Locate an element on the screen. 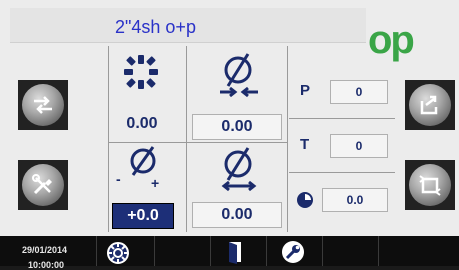 The width and height of the screenshot is (459, 270). diameter-out-icon is located at coordinates (239, 169).